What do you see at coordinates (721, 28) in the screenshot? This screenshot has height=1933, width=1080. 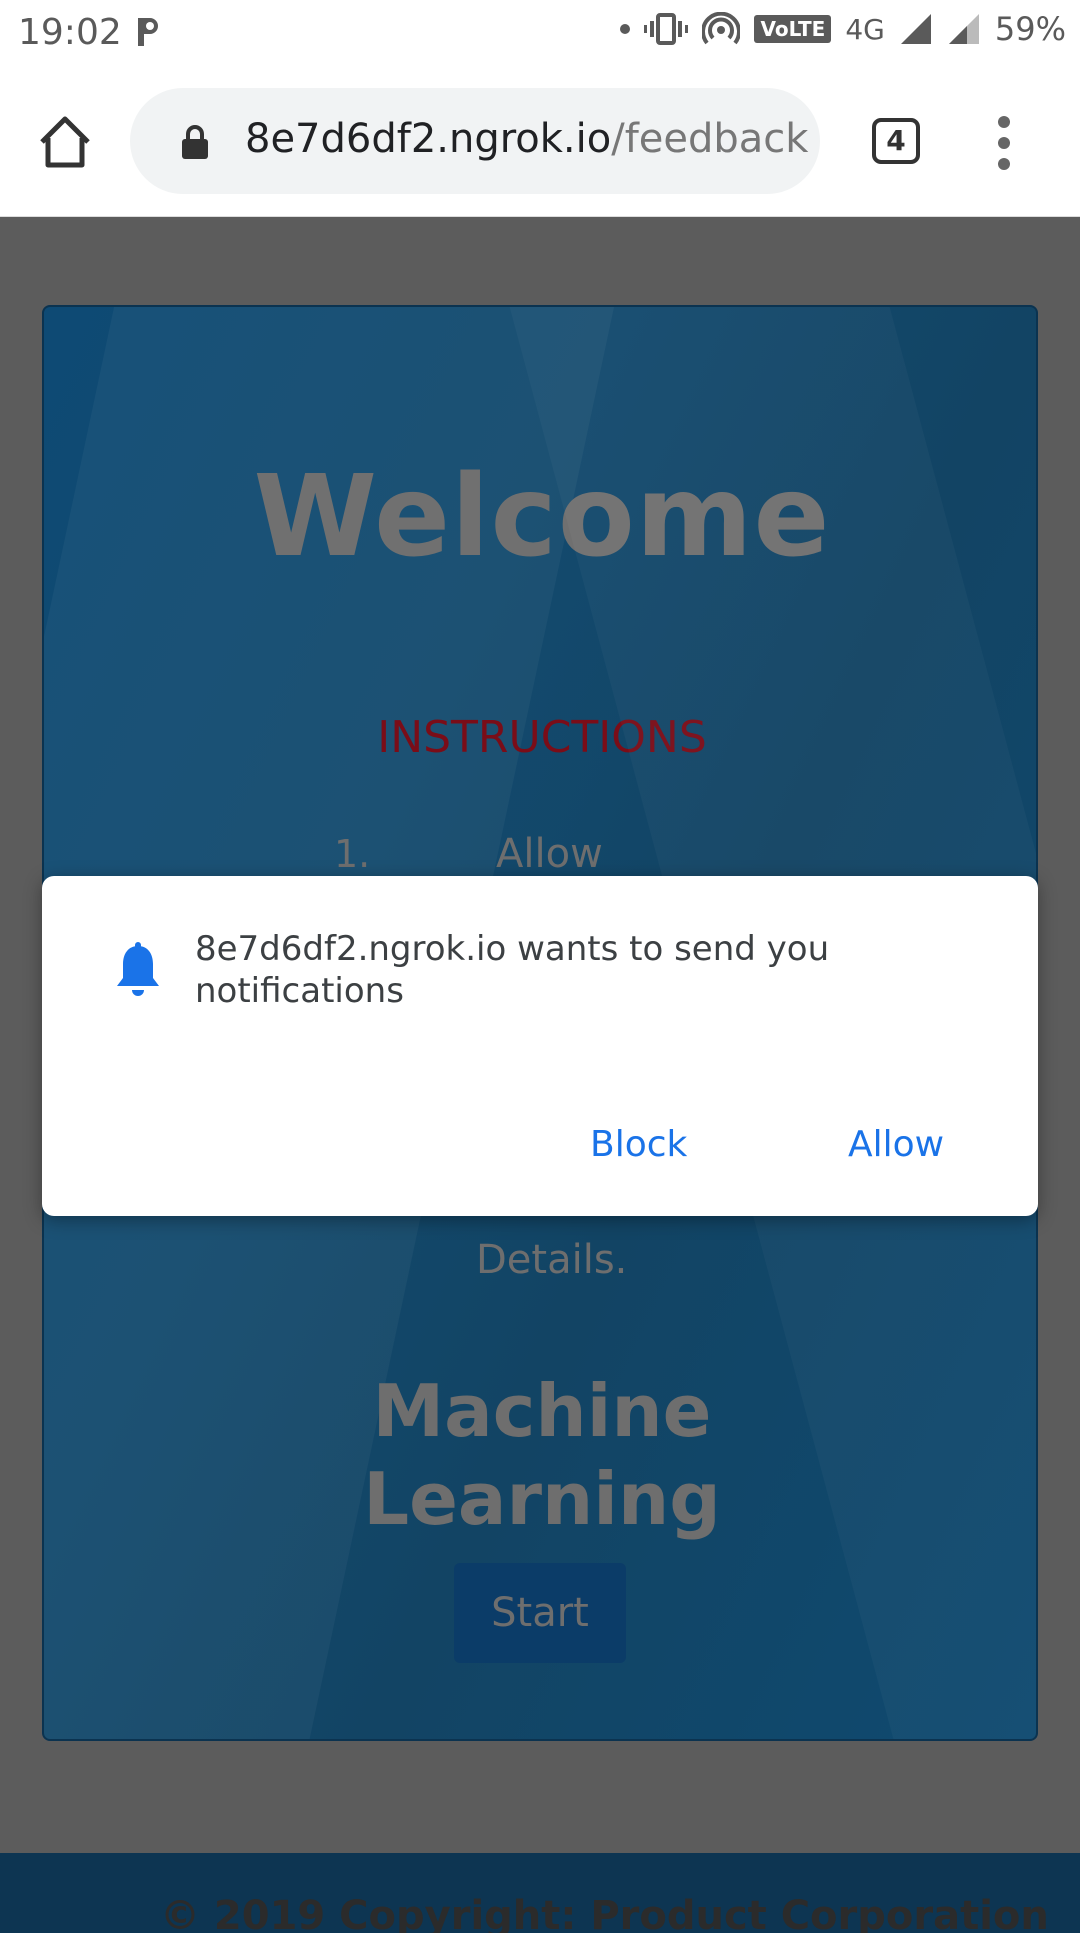 I see `hotspot-icon` at bounding box center [721, 28].